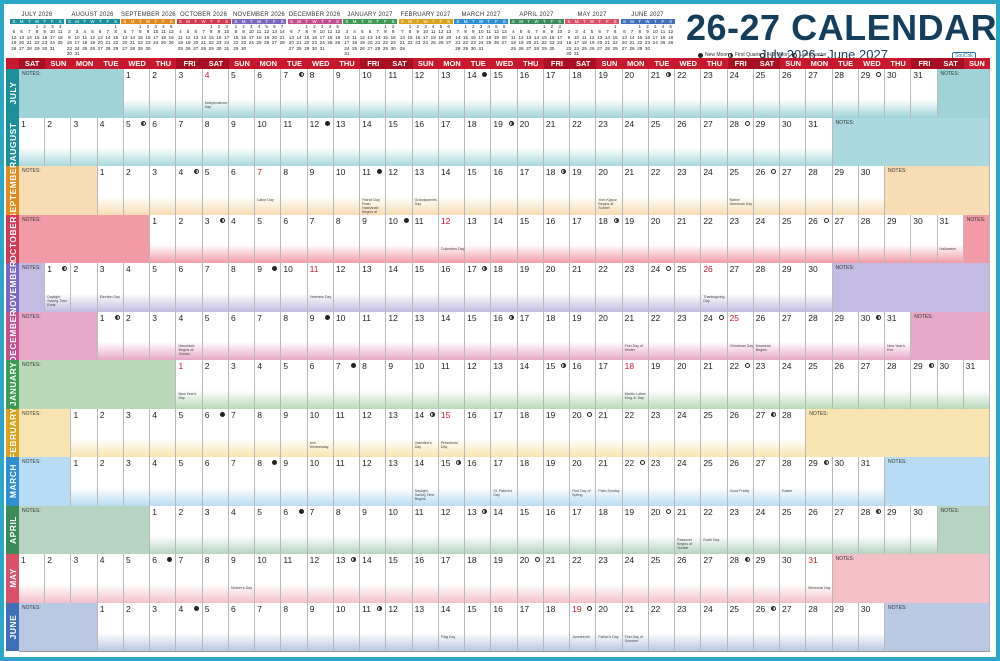 Image resolution: width=1000 pixels, height=661 pixels. I want to click on day-cell: 22 Earth Day, so click(714, 529).